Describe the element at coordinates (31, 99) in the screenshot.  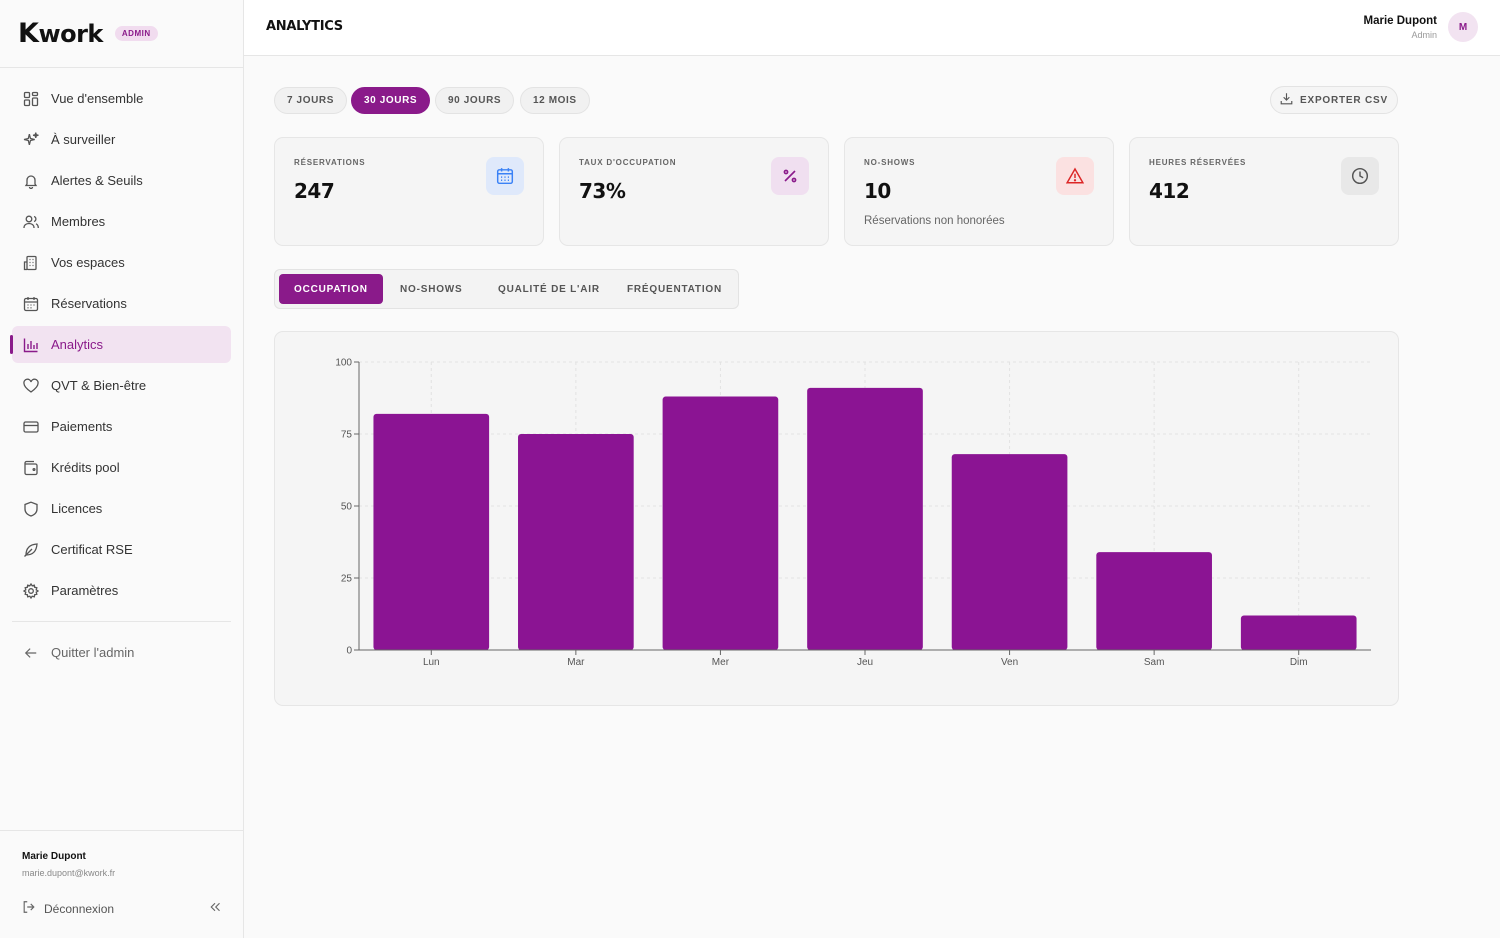
I see `grid-icon` at that location.